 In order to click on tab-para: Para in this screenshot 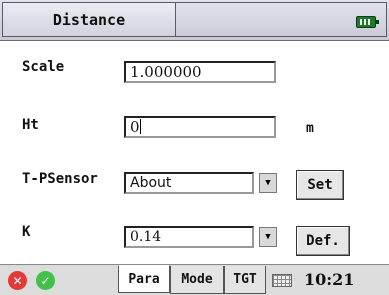, I will do `click(144, 279)`.